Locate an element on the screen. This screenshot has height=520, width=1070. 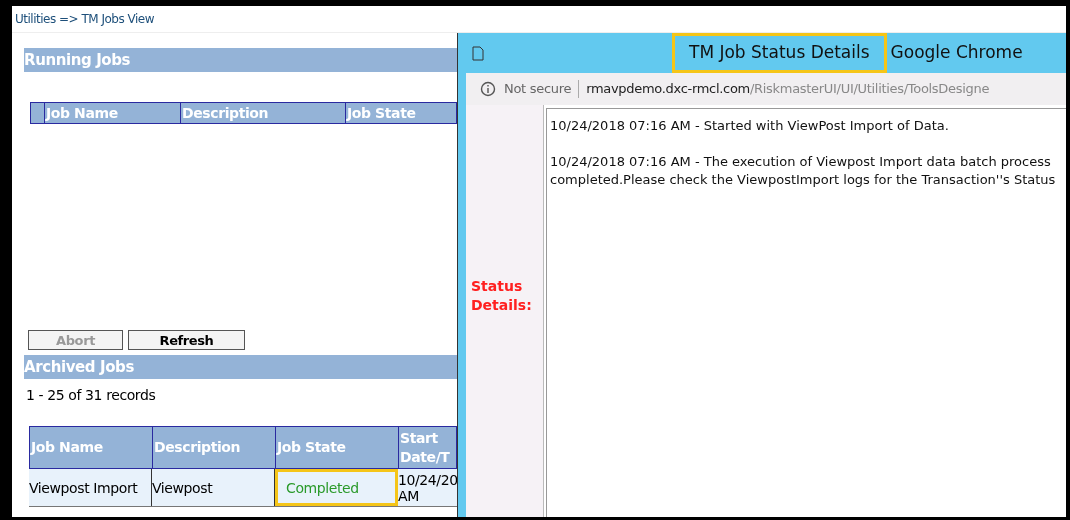
security-label: Not secure is located at coordinates (538, 89).